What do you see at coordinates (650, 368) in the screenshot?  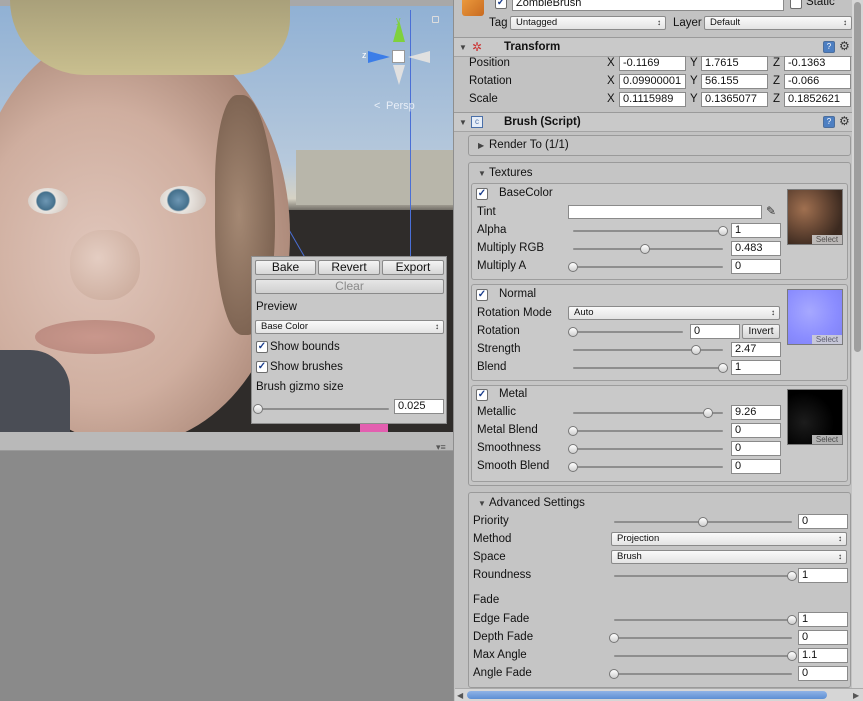 I see `blend-slider` at bounding box center [650, 368].